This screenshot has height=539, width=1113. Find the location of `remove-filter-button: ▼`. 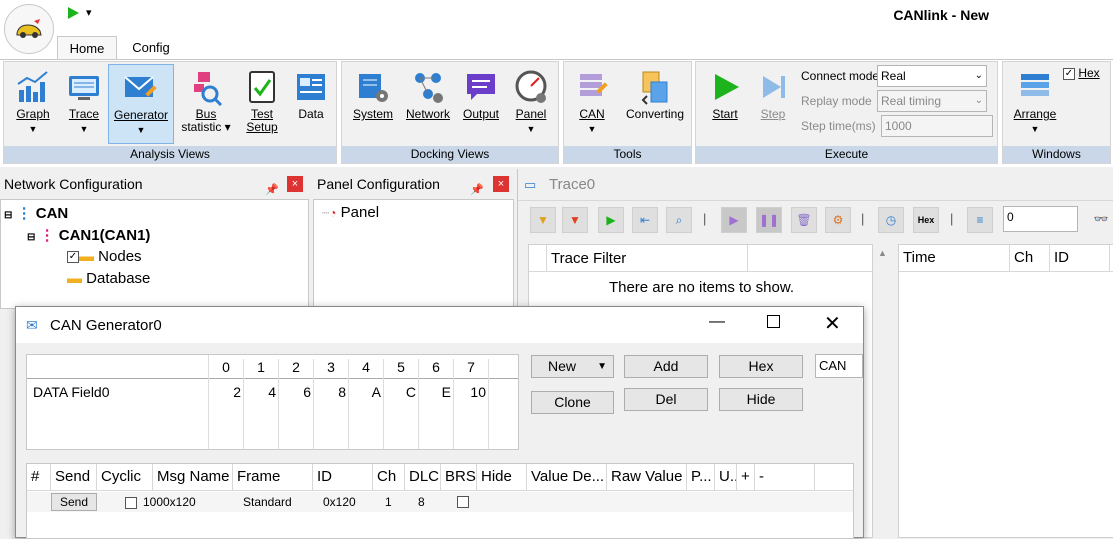

remove-filter-button: ▼ is located at coordinates (575, 220).